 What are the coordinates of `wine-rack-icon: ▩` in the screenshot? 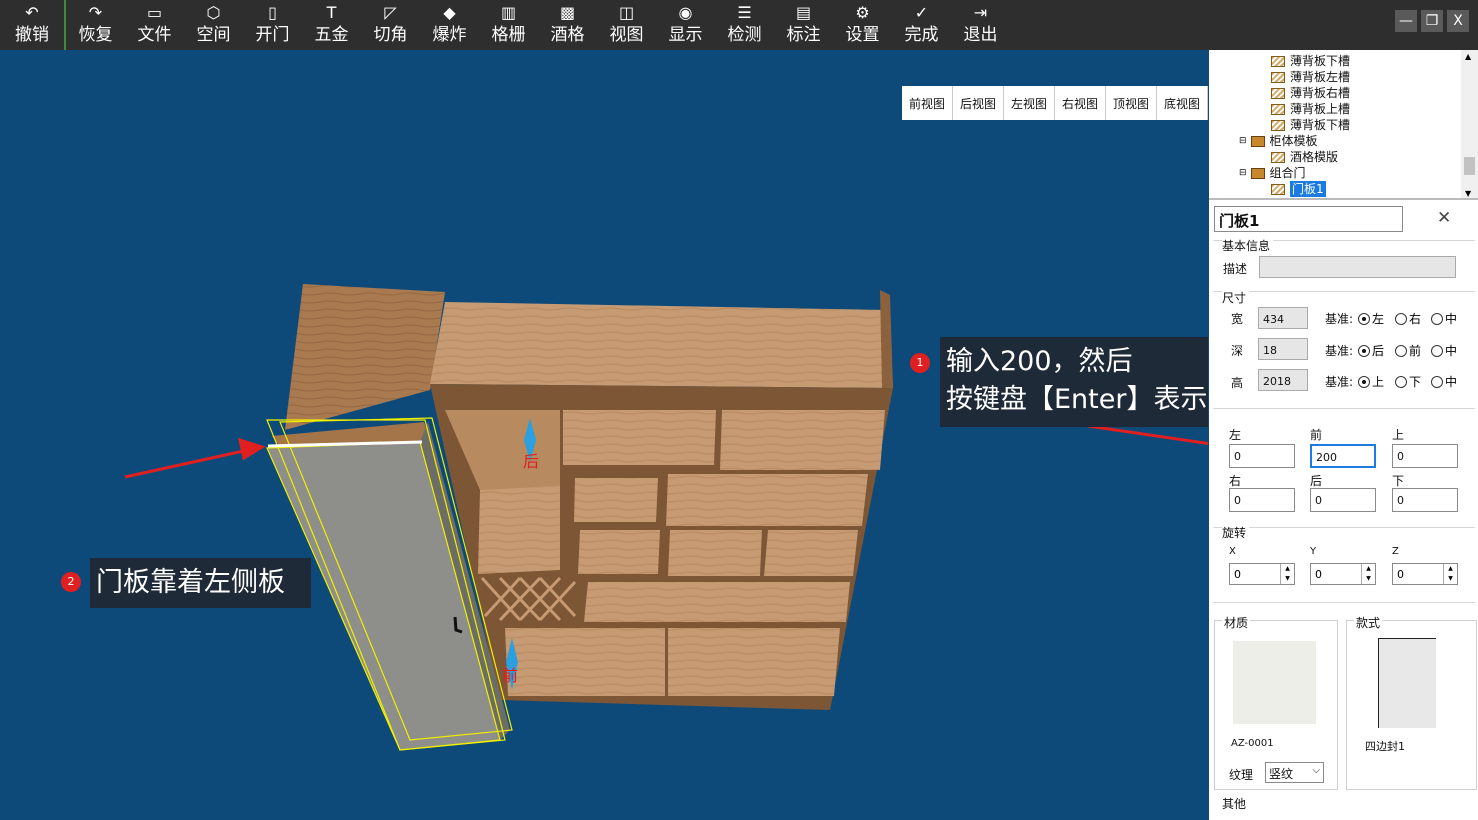 It's located at (567, 12).